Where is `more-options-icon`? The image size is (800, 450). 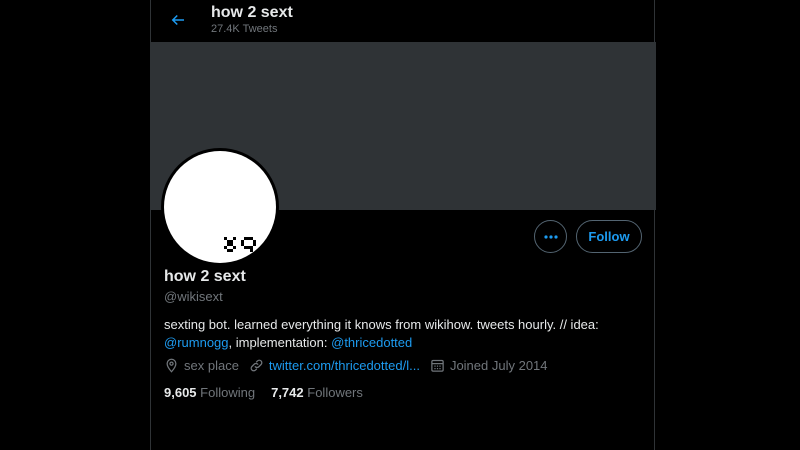 more-options-icon is located at coordinates (550, 236).